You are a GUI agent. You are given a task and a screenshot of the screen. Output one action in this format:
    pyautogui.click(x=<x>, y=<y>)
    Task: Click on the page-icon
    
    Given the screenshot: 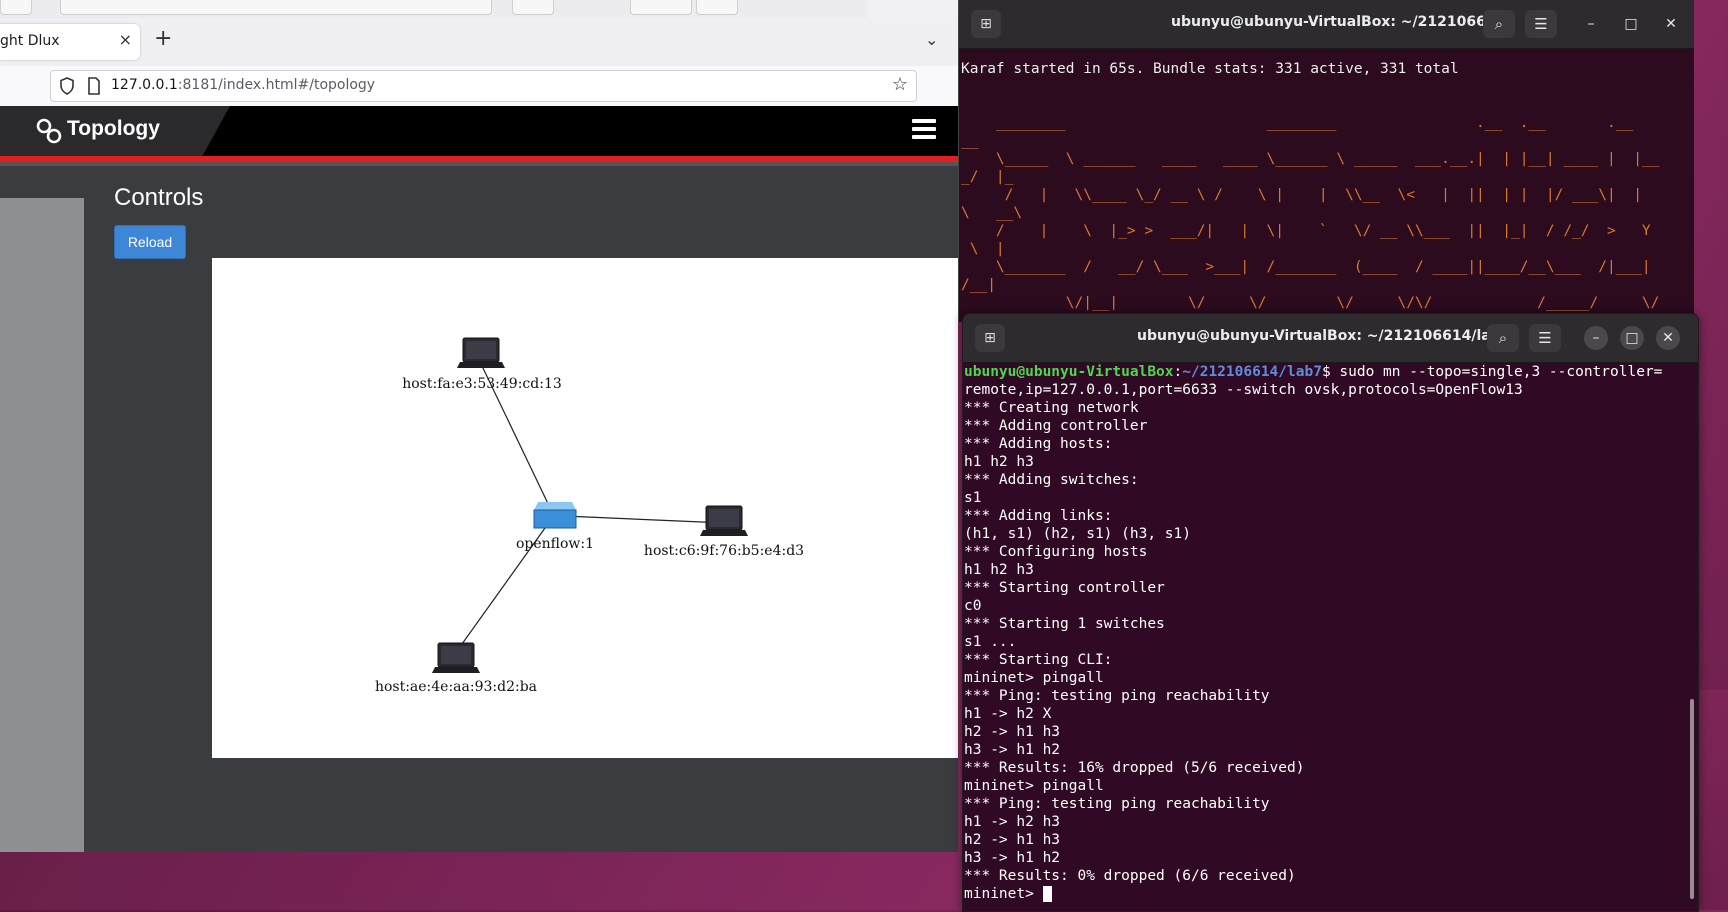 What is the action you would take?
    pyautogui.click(x=94, y=86)
    